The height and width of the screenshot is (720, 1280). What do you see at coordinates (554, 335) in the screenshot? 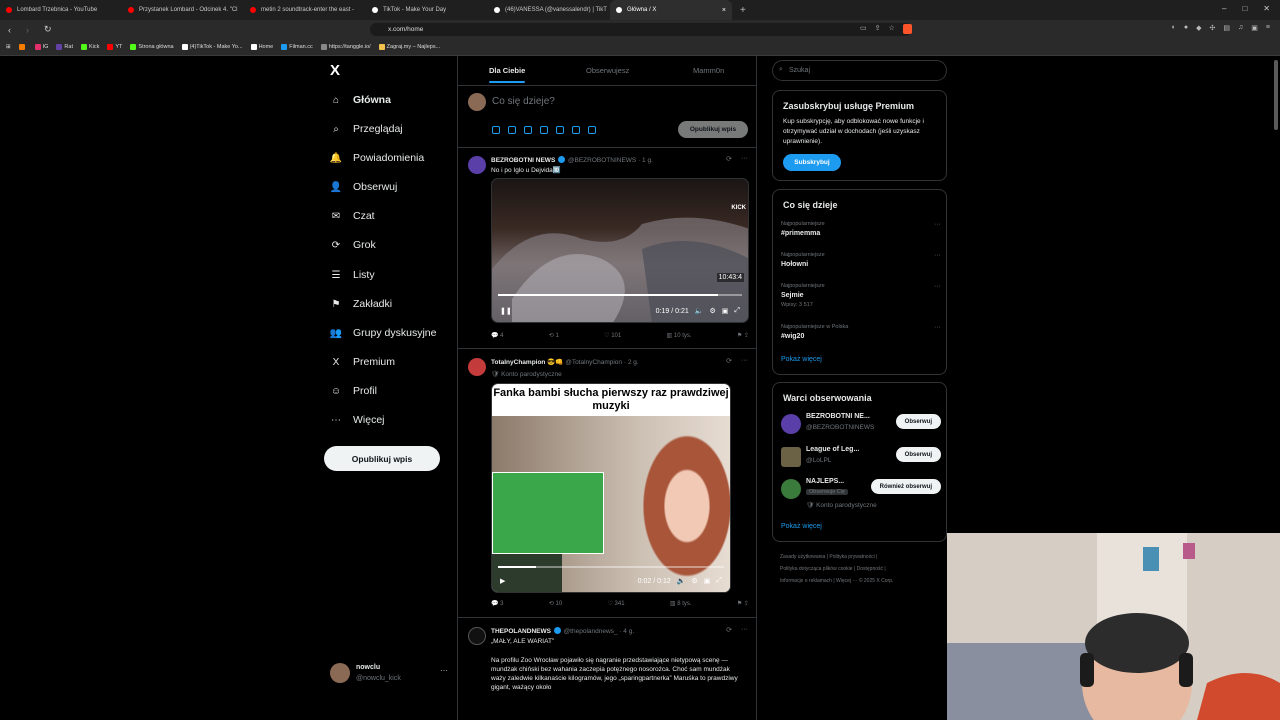
I see `repost-button: ⟲ 1` at bounding box center [554, 335].